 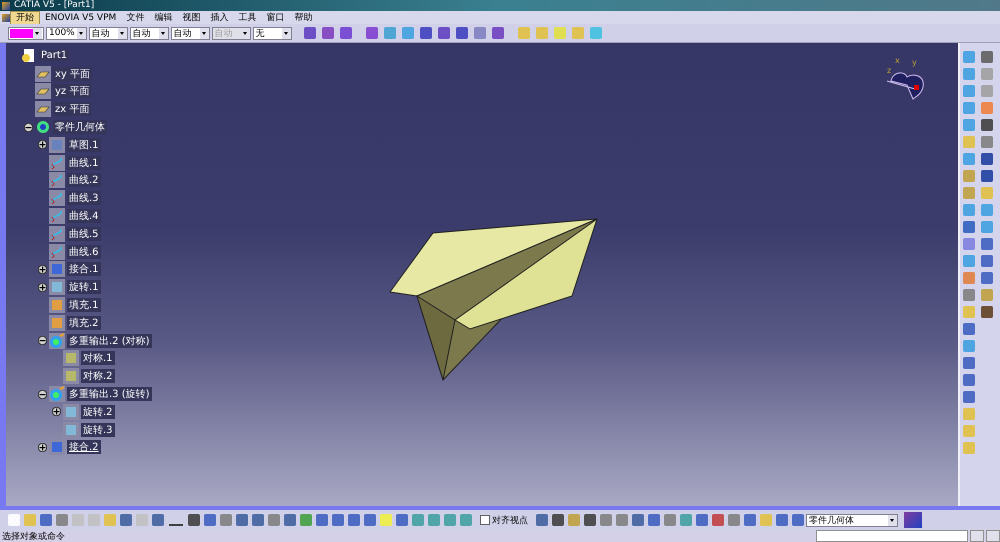 I want to click on tree-node-label: 接合.2, so click(x=84, y=447).